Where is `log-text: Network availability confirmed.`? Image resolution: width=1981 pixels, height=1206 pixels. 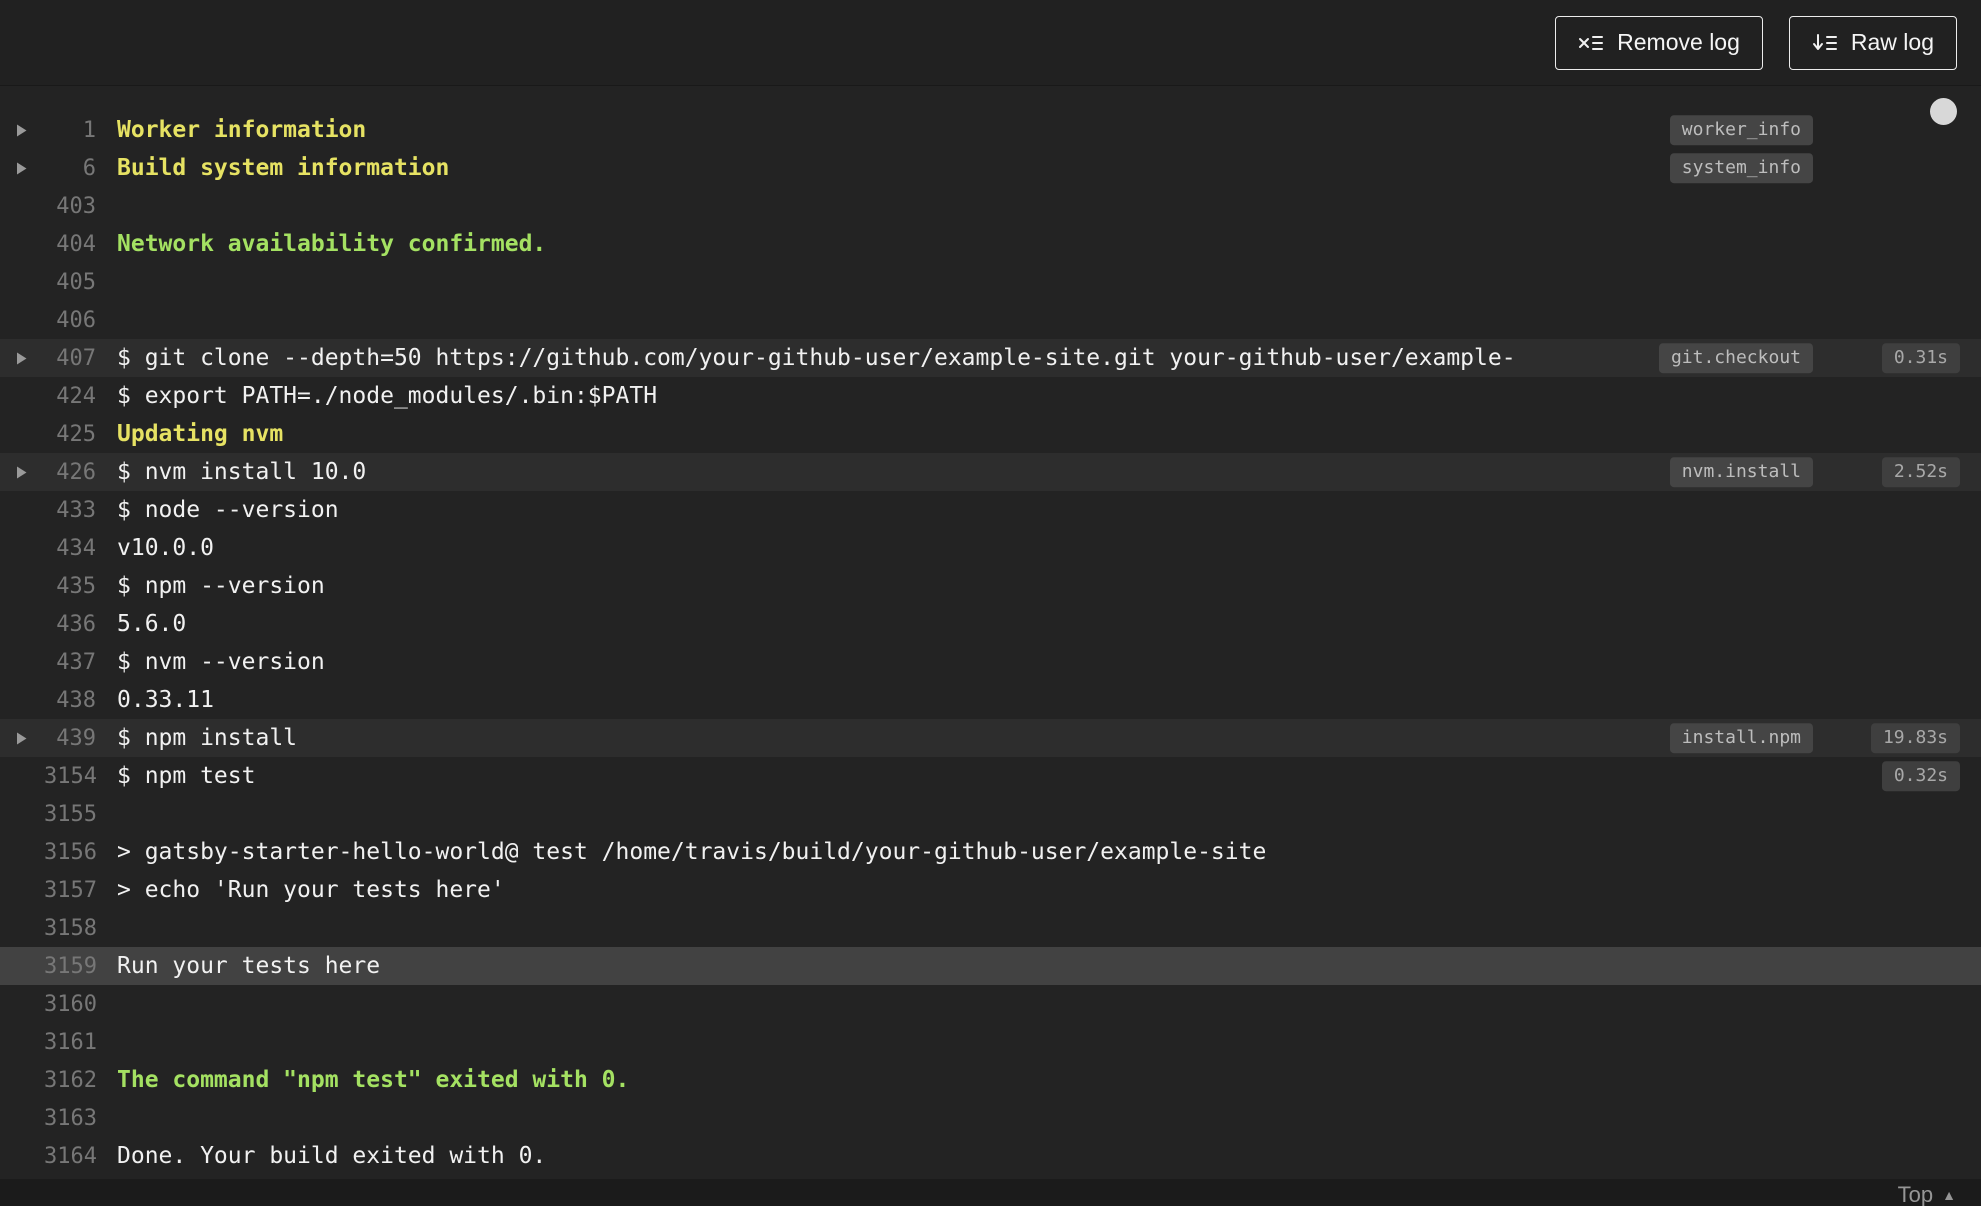 log-text: Network availability confirmed. is located at coordinates (332, 244).